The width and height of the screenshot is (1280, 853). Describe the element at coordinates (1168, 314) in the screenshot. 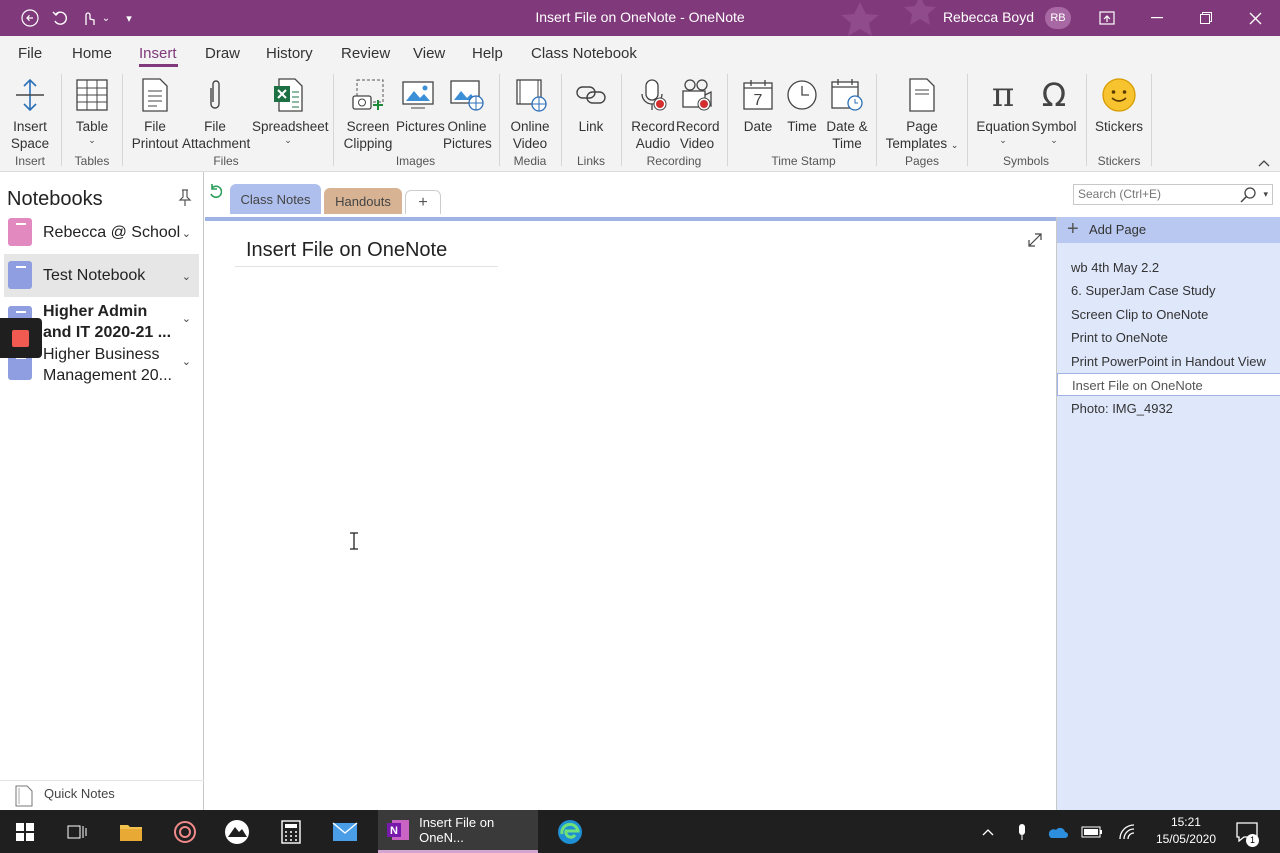

I see `page-list-item: Screen Clip to OneNote` at that location.